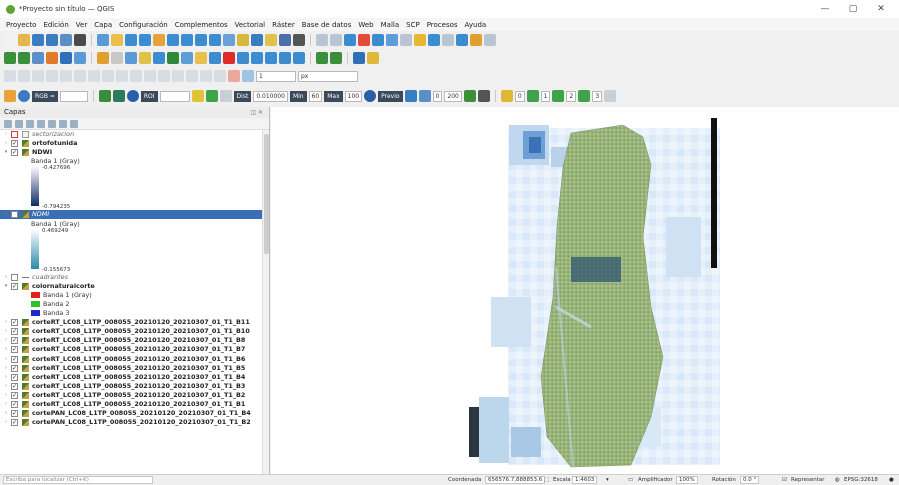 The height and width of the screenshot is (485, 899). Describe the element at coordinates (143, 25) in the screenshot. I see `menu-item-configuraci-n: Configuración` at that location.